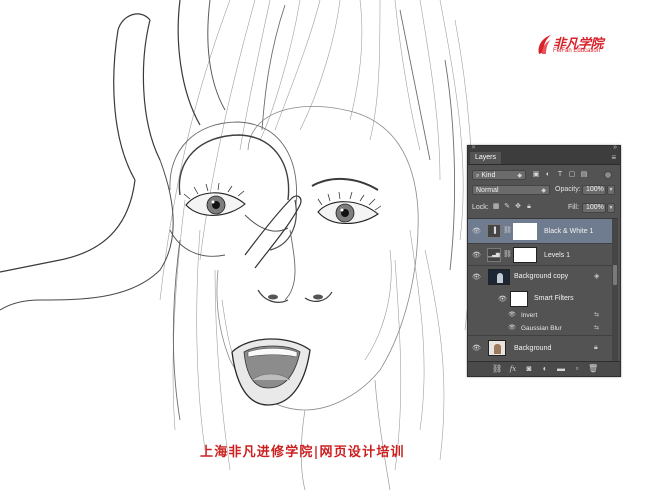  I want to click on filter-gaussian-blur: 👁︎ Gaussian Blur ⇆, so click(540, 329).